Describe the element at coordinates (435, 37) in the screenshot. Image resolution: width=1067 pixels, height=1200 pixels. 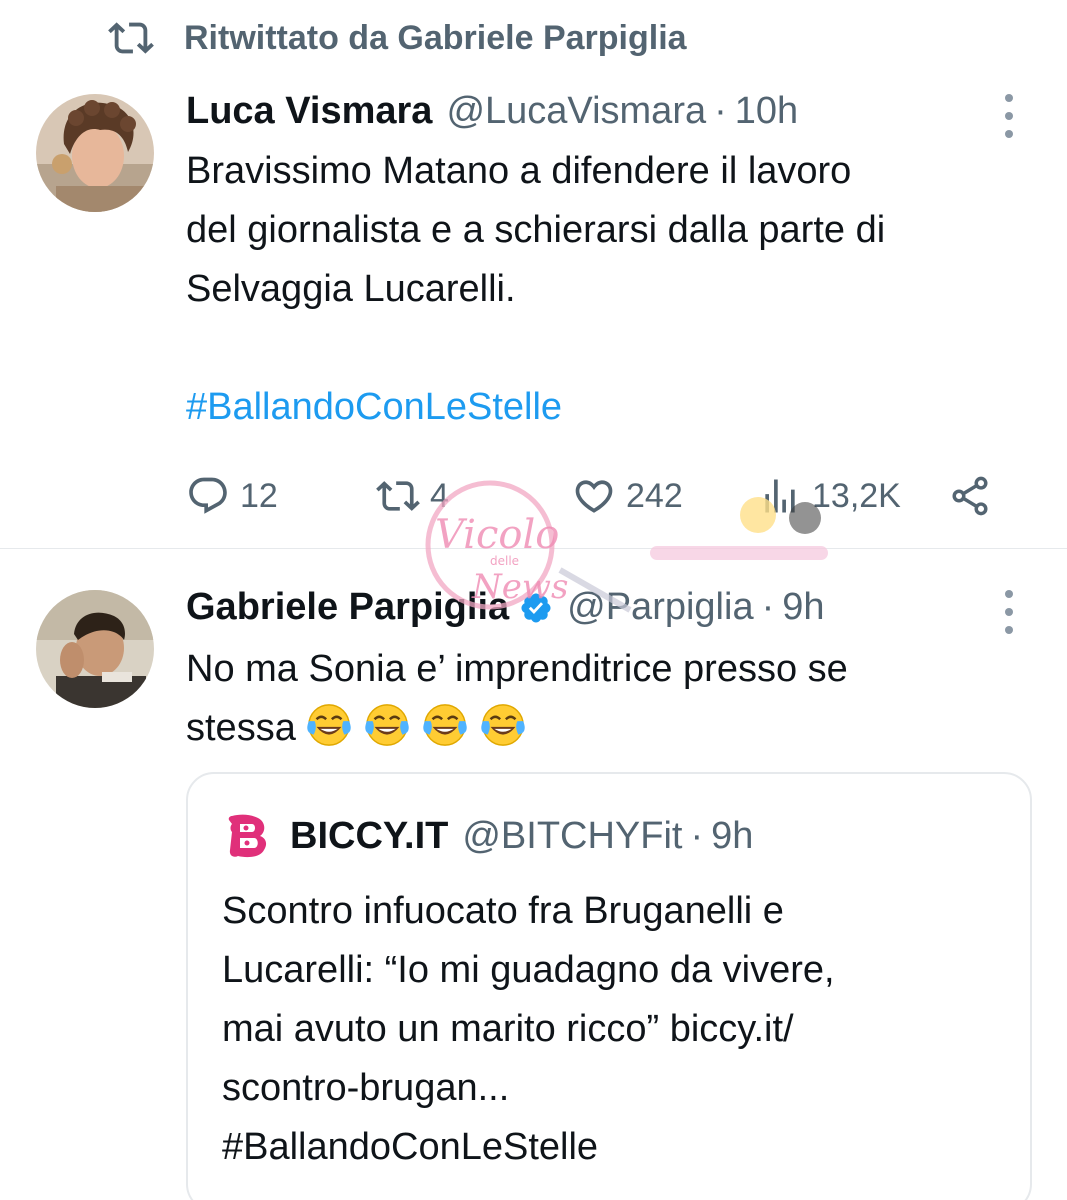
I see `retweet-header-label: Ritwittato da Gabriele Parpiglia` at that location.